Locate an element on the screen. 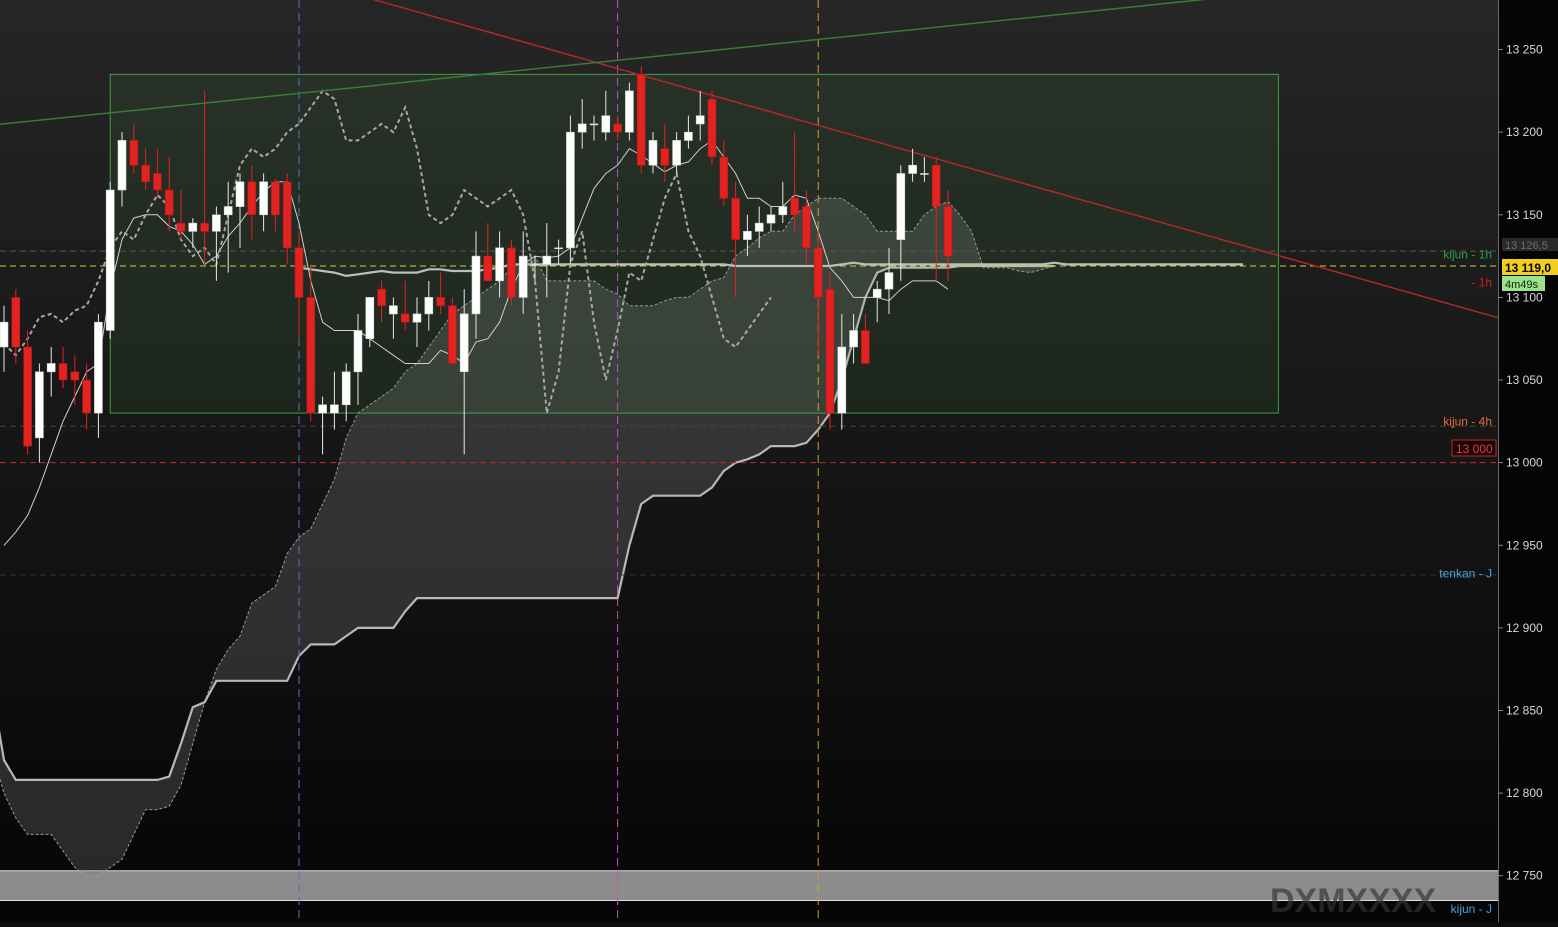 Image resolution: width=1558 pixels, height=927 pixels. y-tick-label-9: 12 800 is located at coordinates (1524, 793).